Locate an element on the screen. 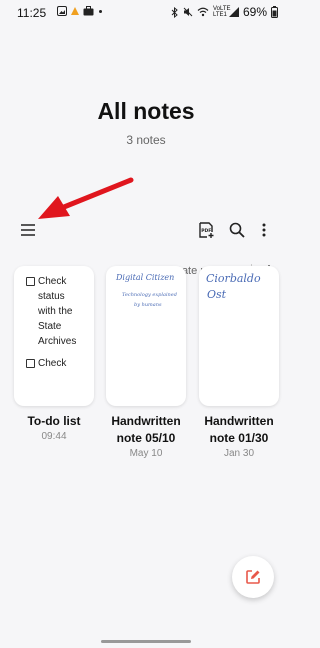 This screenshot has height=648, width=320. note-title: To-do list is located at coordinates (54, 421).